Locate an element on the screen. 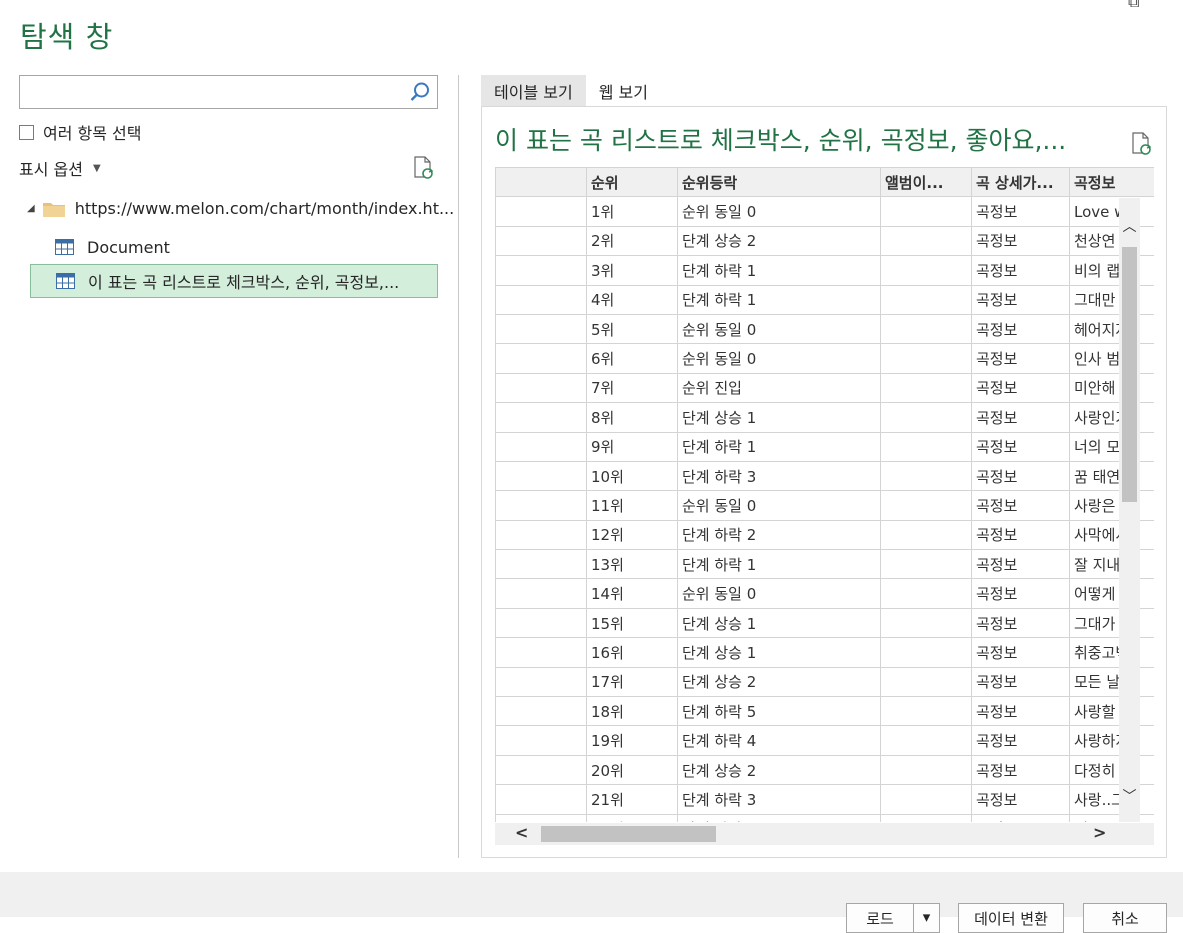  table-cell: 사랑인가 is located at coordinates (1111, 417).